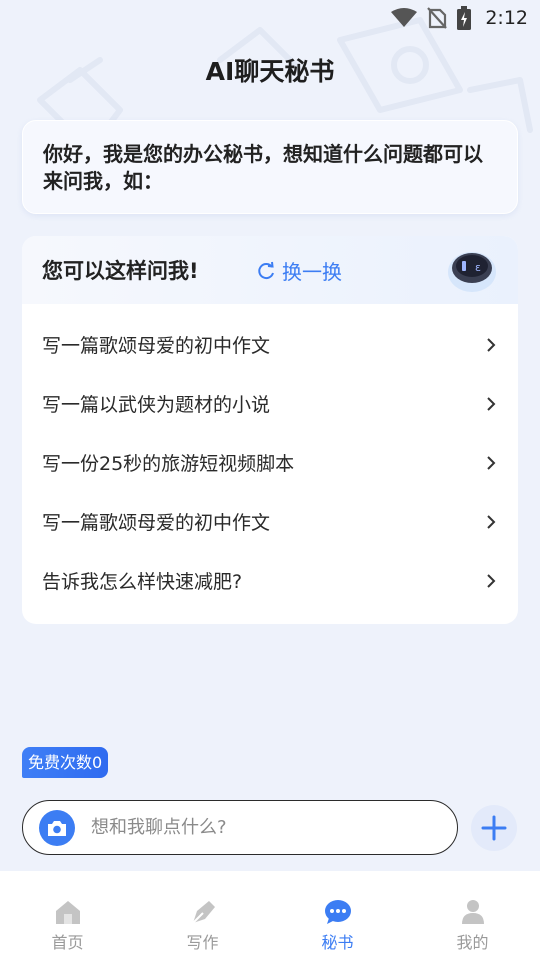 The height and width of the screenshot is (960, 540). I want to click on suggestion-text: 告诉我怎么样快速减肥?, so click(142, 582).